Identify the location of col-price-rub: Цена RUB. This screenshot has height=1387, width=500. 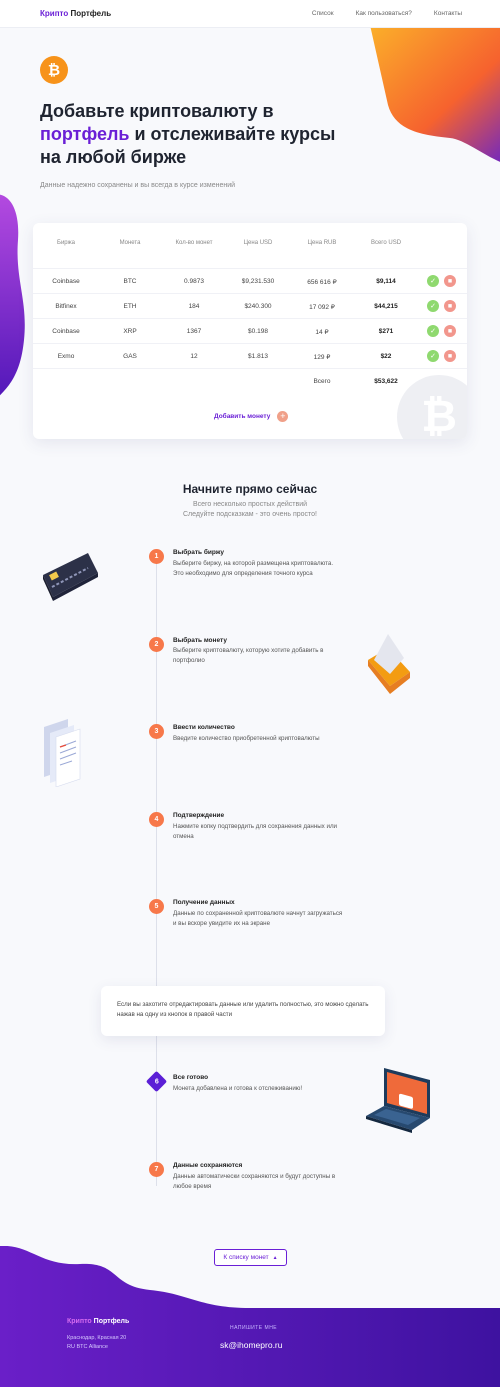
(322, 243).